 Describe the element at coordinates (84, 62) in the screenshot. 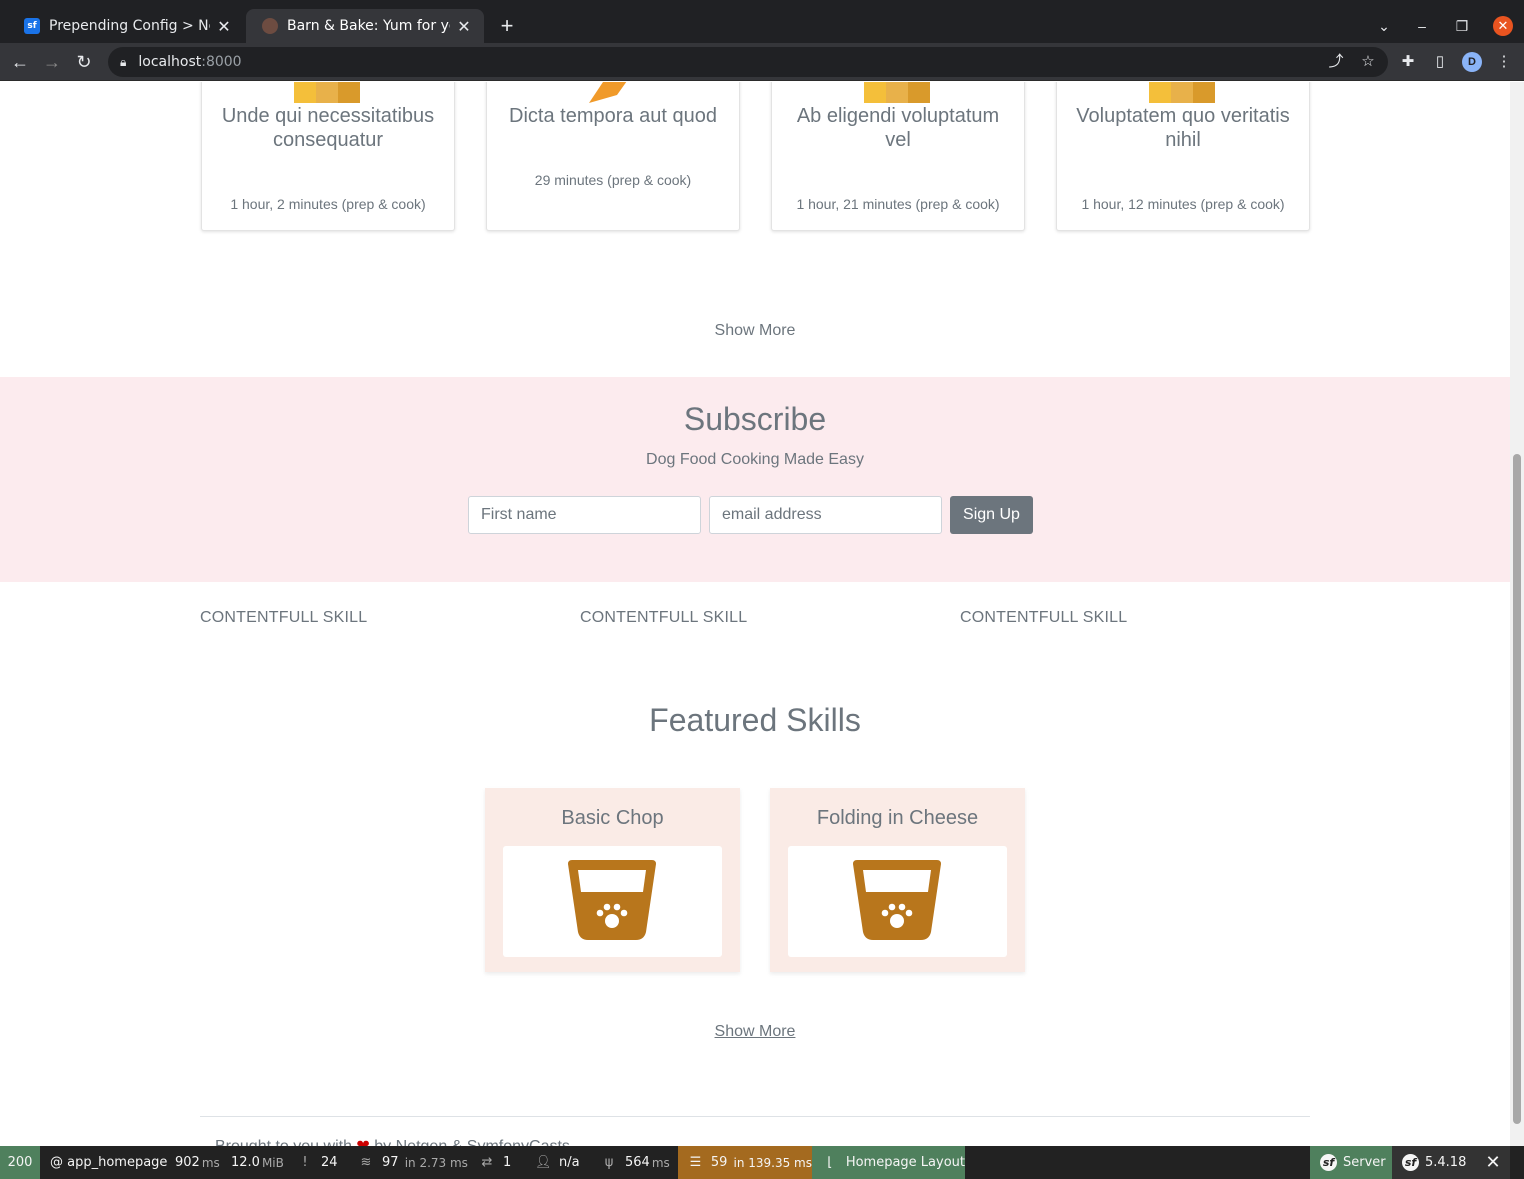

I see `reload-icon: ↻` at that location.